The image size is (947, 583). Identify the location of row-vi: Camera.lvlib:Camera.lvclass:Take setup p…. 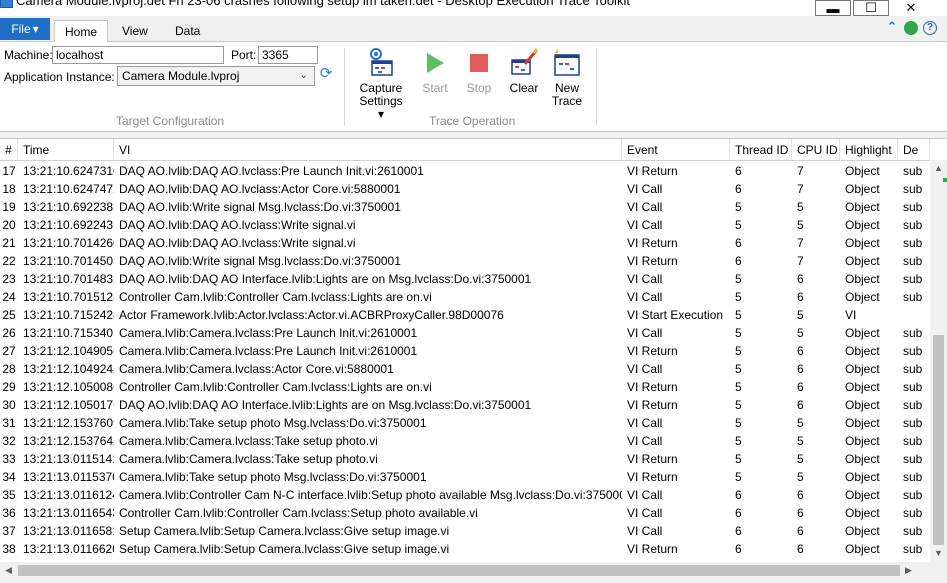
(248, 441).